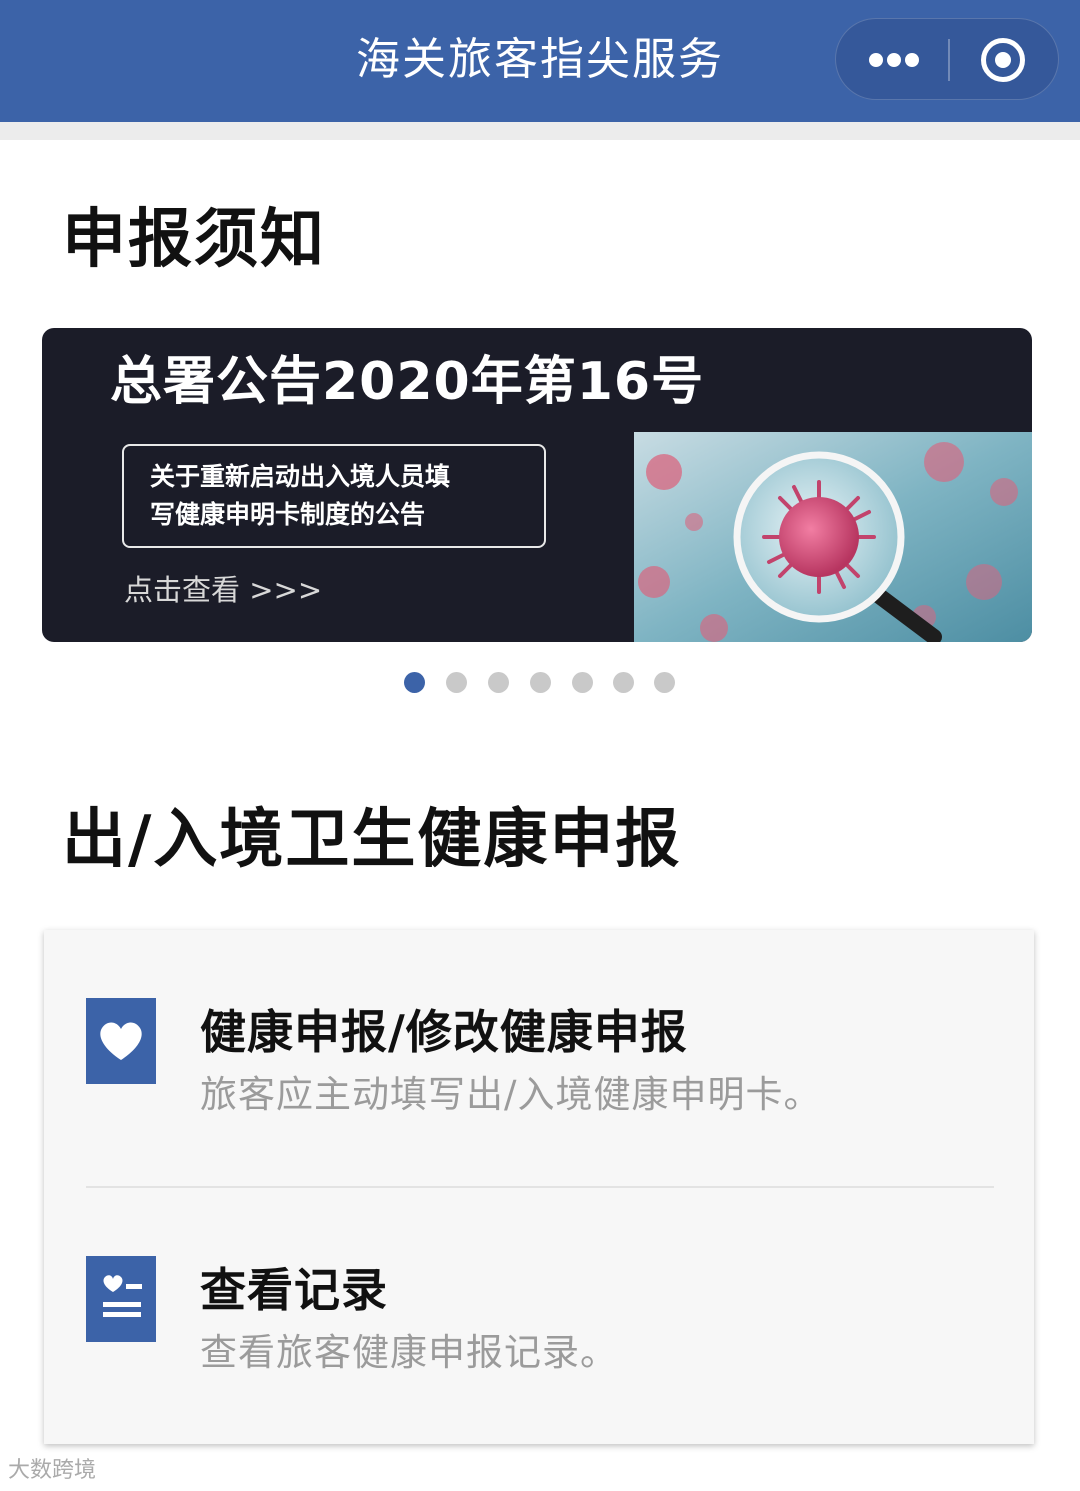  What do you see at coordinates (334, 496) in the screenshot?
I see `banner-subtitle-box: 关于重新启动出入境人员填 写健康申明卡制度的公告` at bounding box center [334, 496].